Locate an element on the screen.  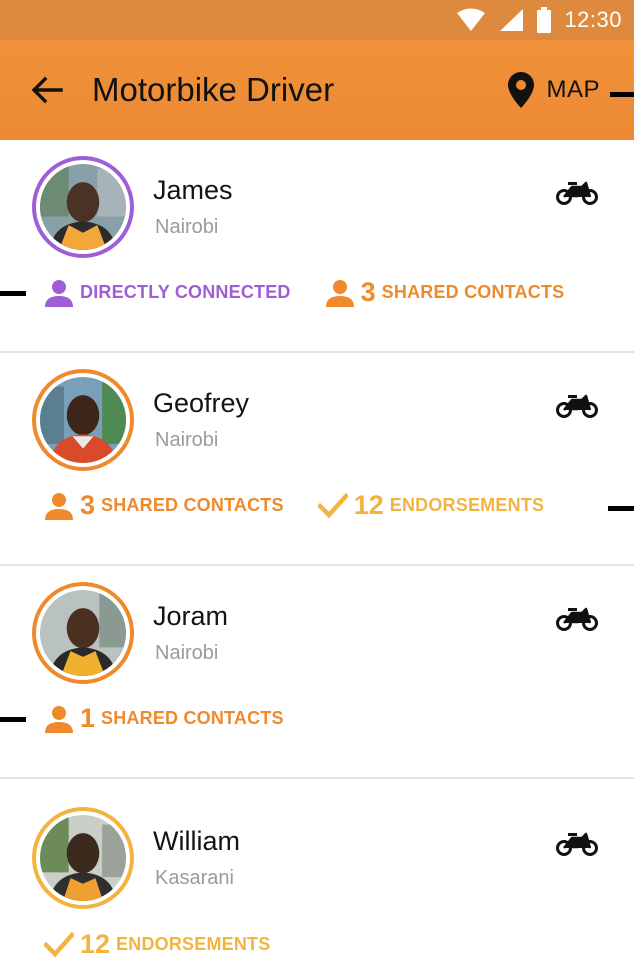
status-bar: 12:30 is located at coordinates (317, 20).